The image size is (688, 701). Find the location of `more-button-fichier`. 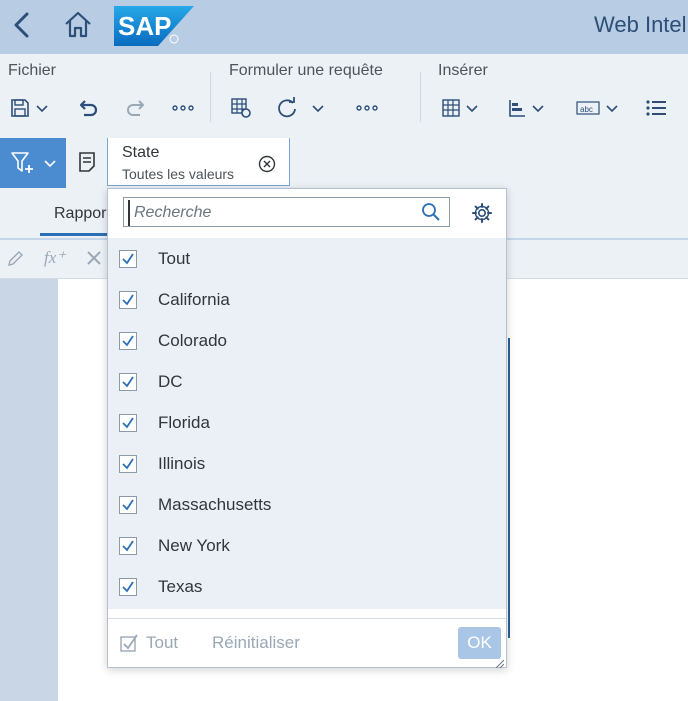

more-button-fichier is located at coordinates (183, 108).